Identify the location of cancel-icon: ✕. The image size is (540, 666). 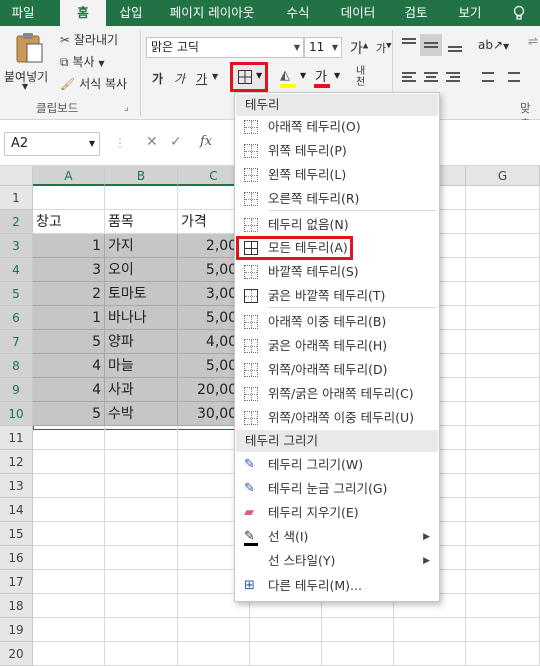
(152, 142).